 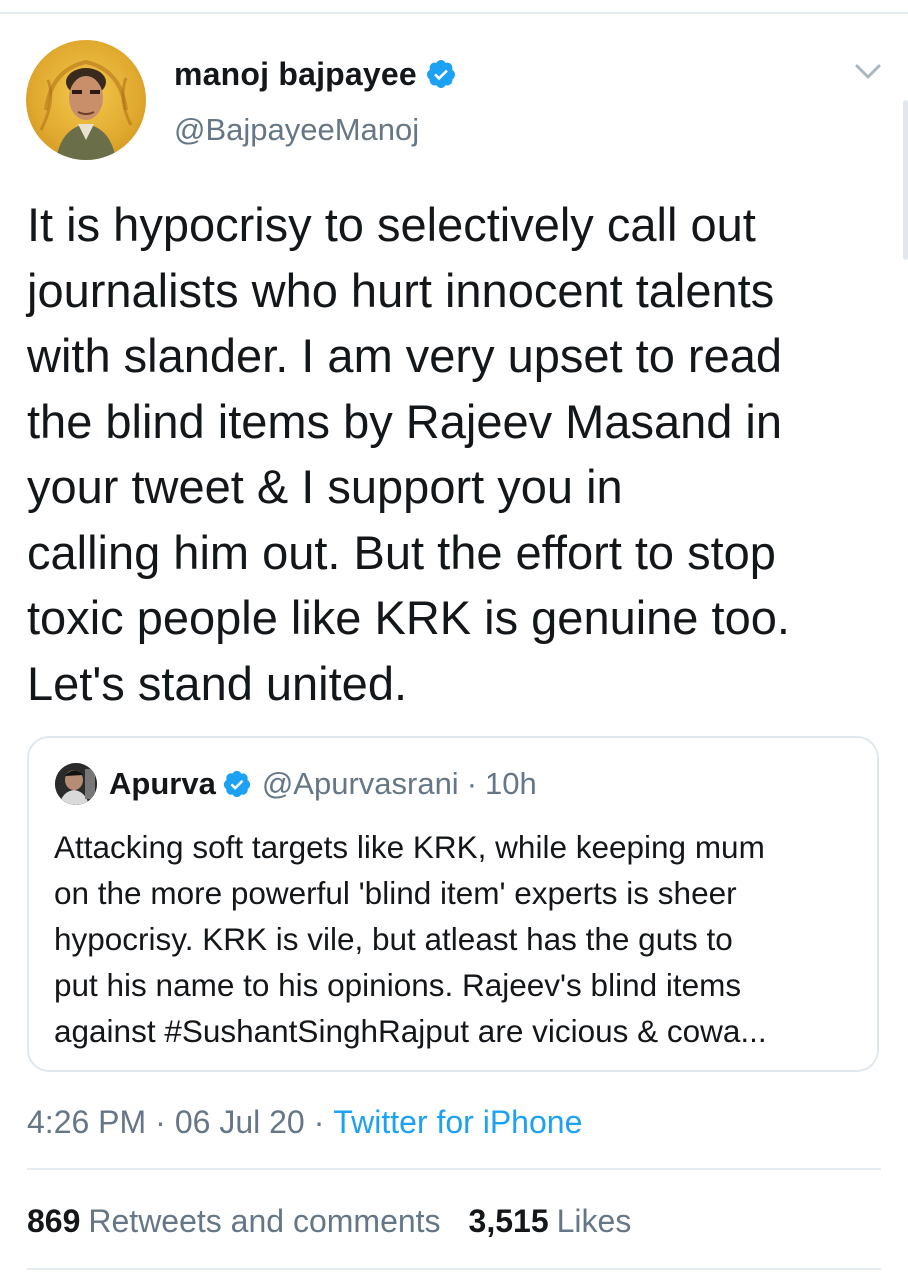 I want to click on tweet-text-line: toxic people like KRK is genuine too., so click(x=408, y=617).